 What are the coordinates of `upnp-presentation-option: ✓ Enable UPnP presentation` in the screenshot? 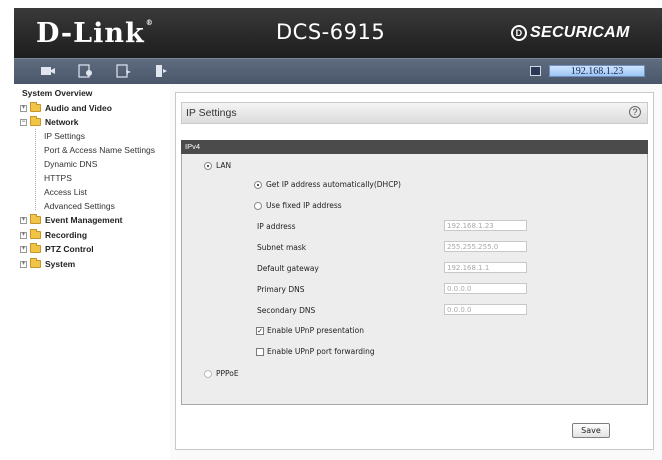 It's located at (310, 330).